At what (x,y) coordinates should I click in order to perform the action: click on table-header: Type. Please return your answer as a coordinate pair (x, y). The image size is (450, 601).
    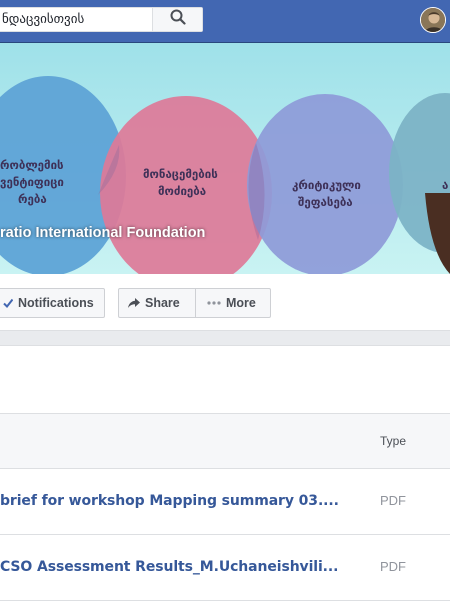
    Looking at the image, I should click on (225, 441).